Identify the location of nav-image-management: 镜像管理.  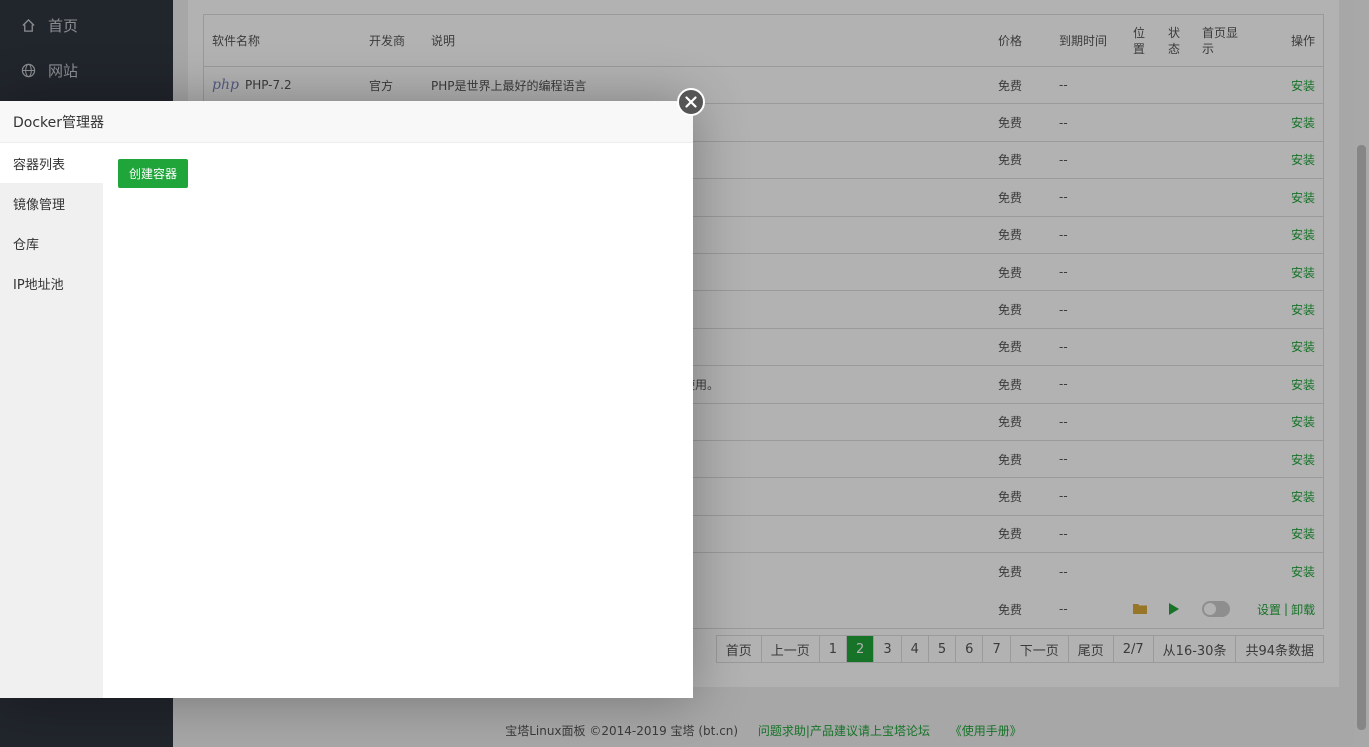
(51, 203).